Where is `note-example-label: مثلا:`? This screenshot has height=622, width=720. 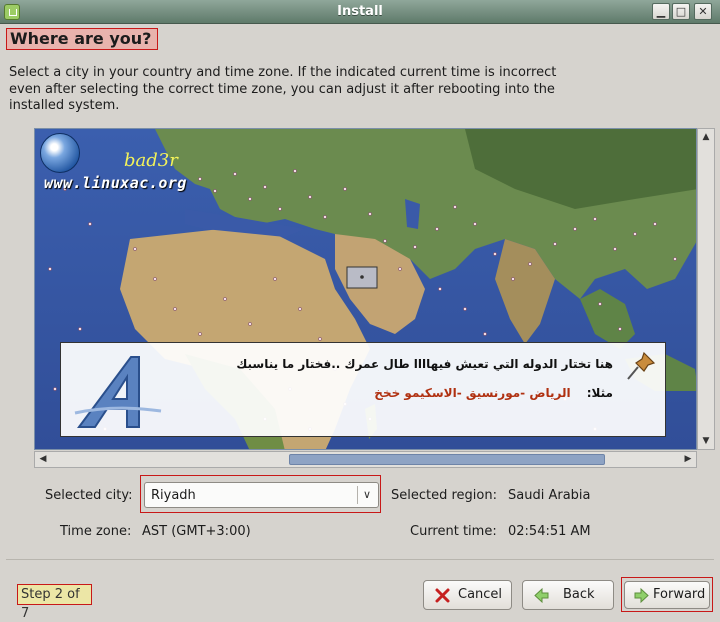
note-example-label: مثلا: is located at coordinates (599, 393).